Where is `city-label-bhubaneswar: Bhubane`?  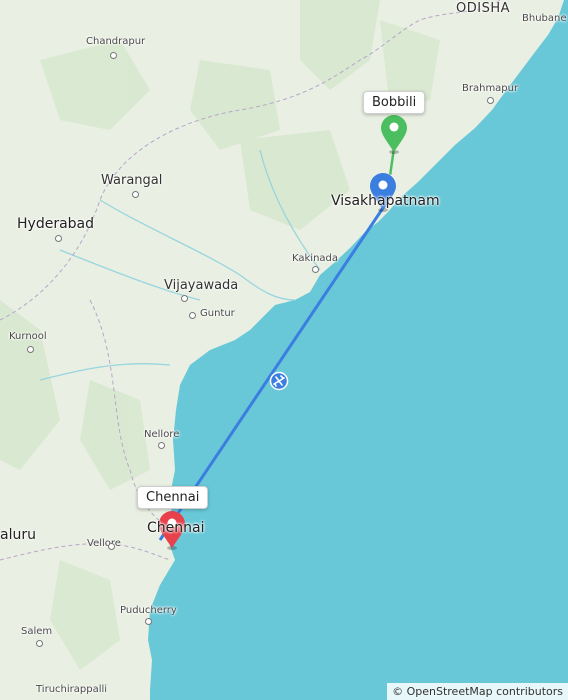 city-label-bhubaneswar: Bhubane is located at coordinates (544, 18).